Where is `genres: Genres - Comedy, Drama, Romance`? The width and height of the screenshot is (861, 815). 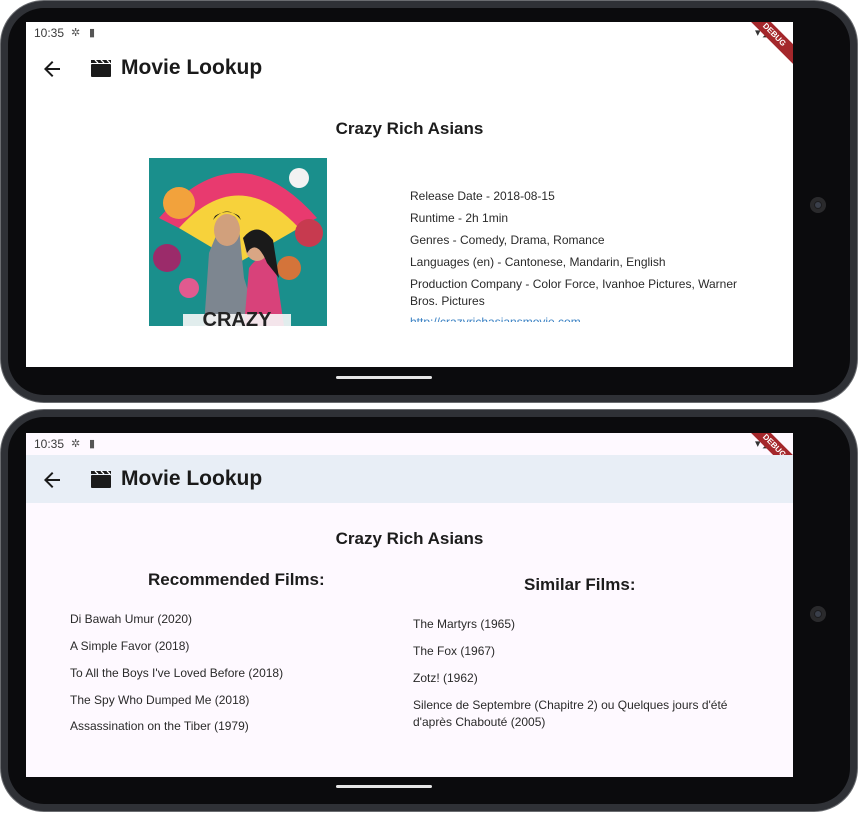 genres: Genres - Comedy, Drama, Romance is located at coordinates (507, 240).